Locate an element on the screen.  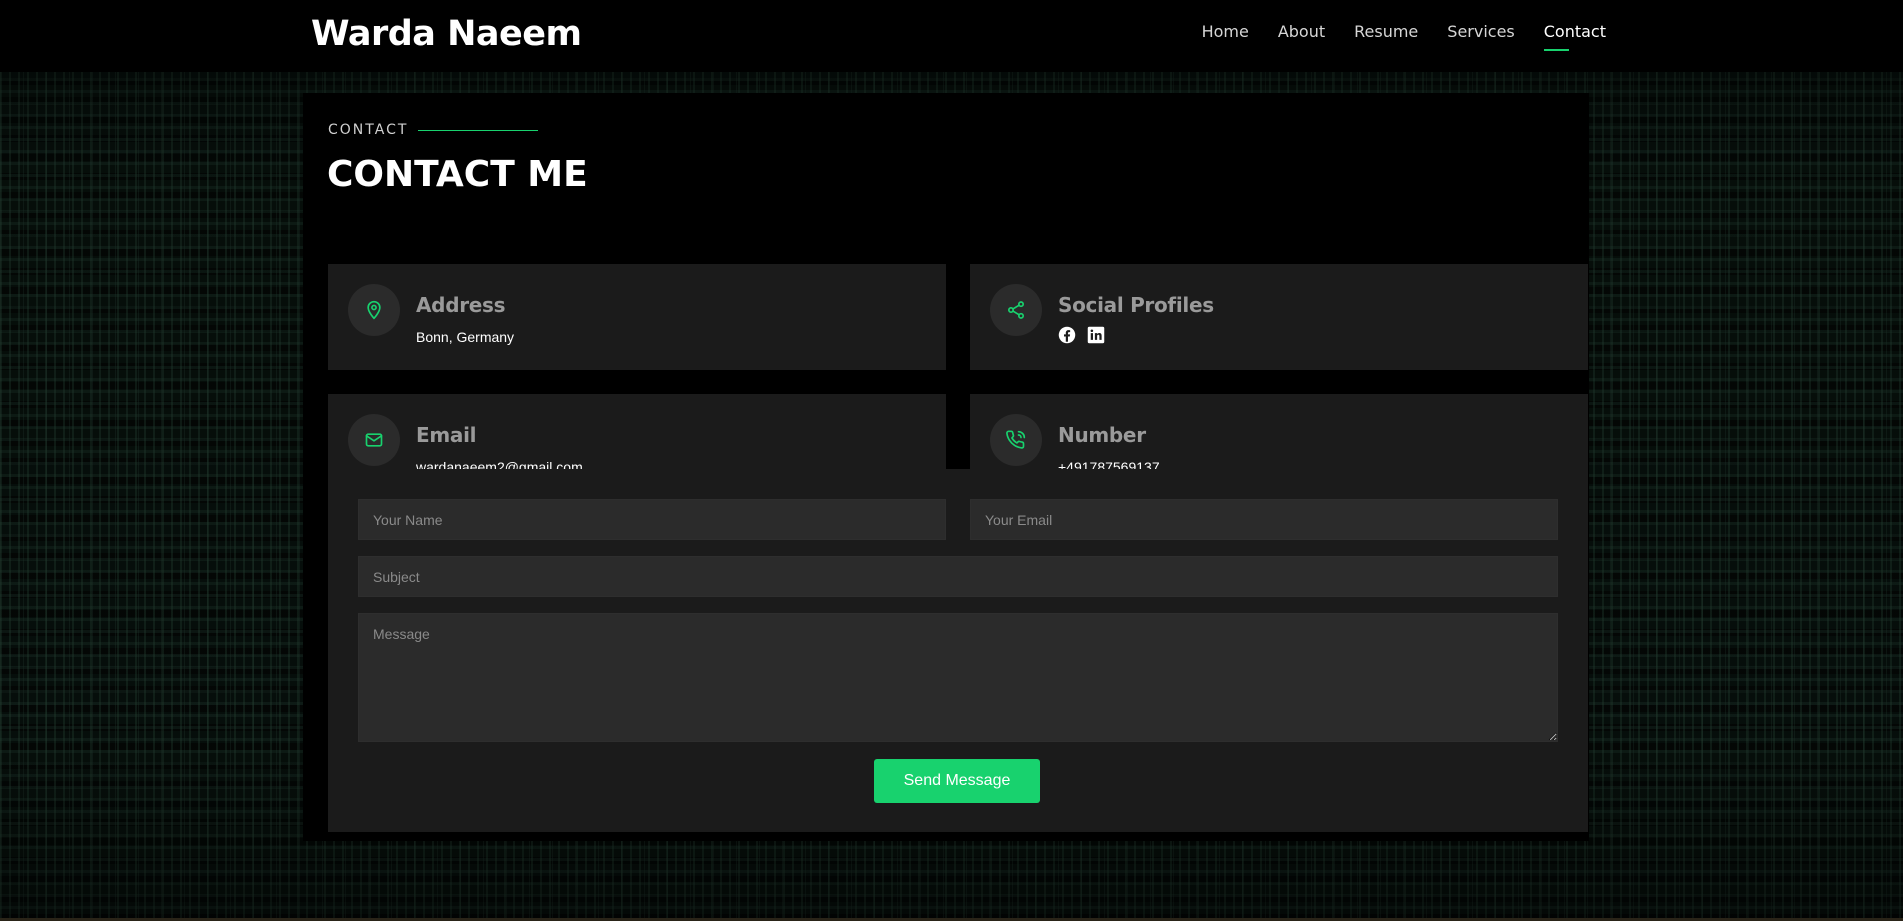
address-icon-wrapper is located at coordinates (374, 310).